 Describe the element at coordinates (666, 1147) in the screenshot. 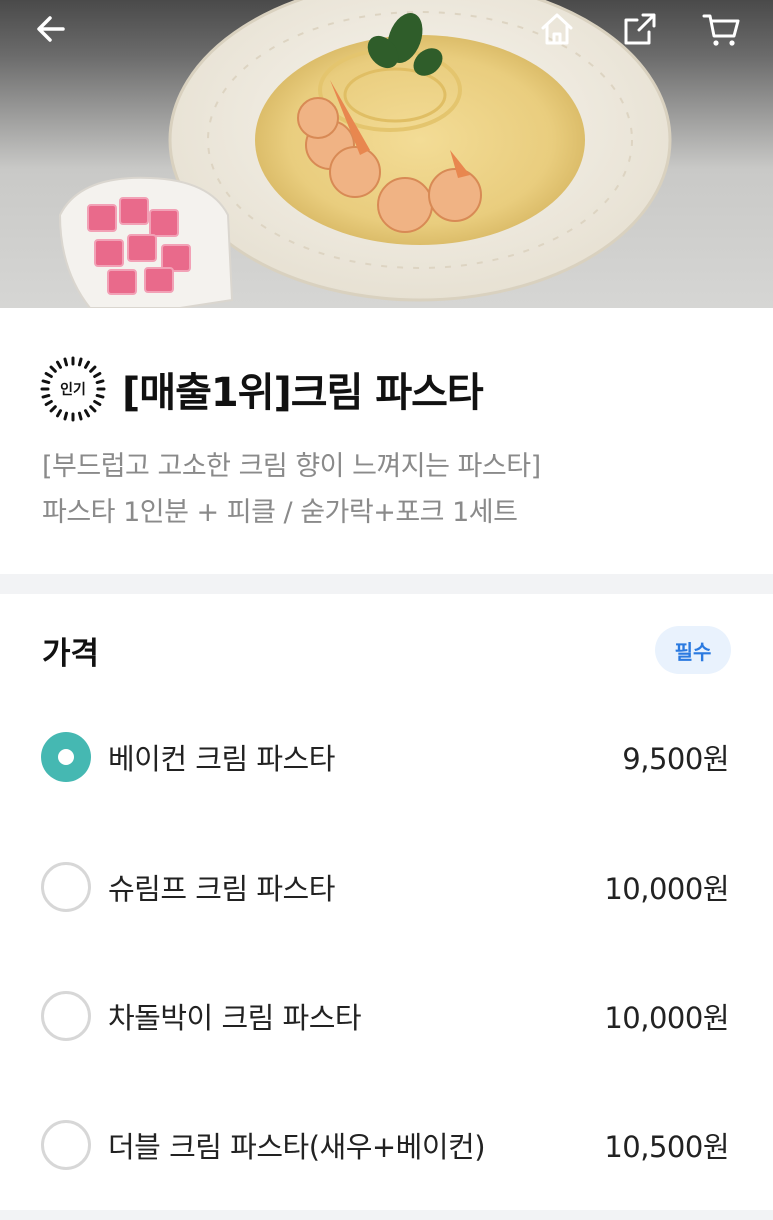

I see `option-price: 10,500원` at that location.